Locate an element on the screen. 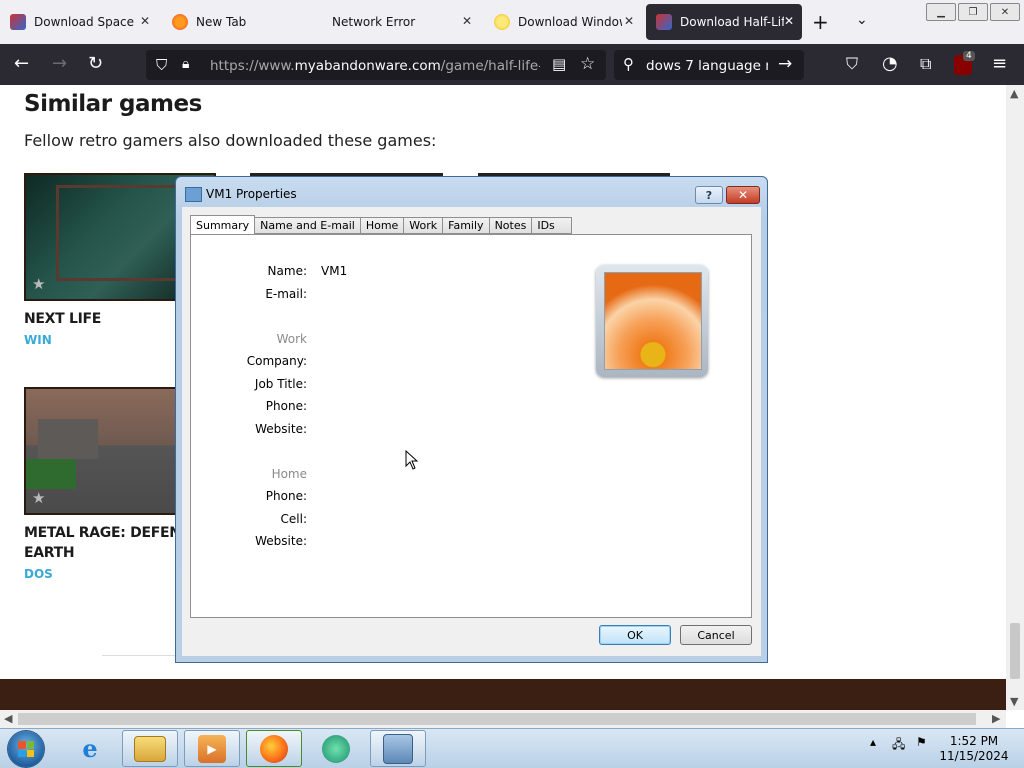 The height and width of the screenshot is (768, 1024). tab-network-error: Network Error ✕ is located at coordinates (401, 22).